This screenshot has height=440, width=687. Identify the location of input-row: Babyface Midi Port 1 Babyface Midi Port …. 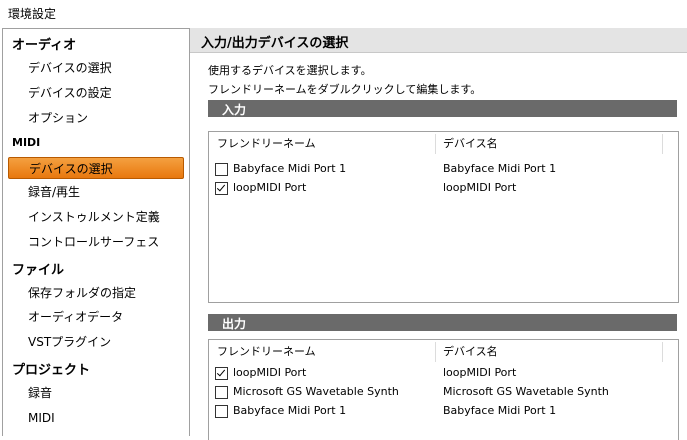
(443, 169).